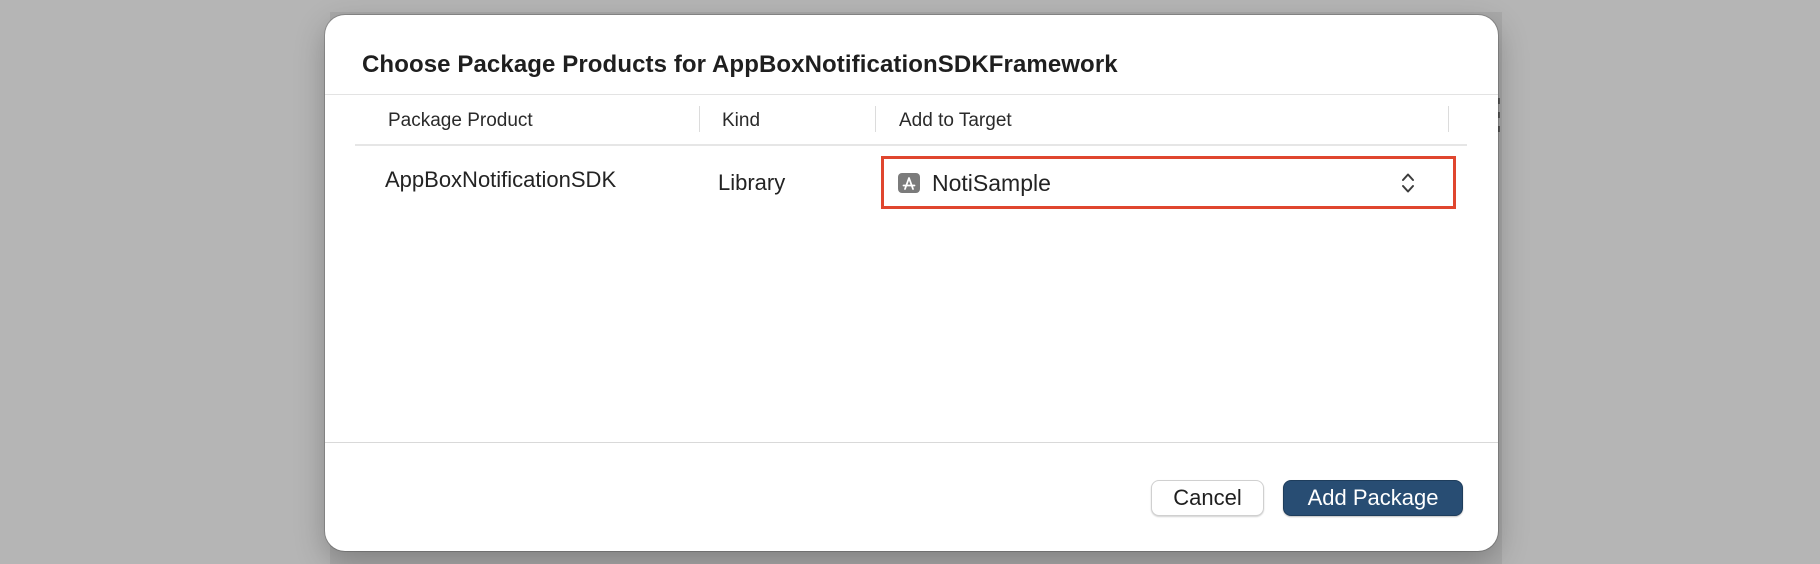  What do you see at coordinates (1373, 498) in the screenshot?
I see `add-package-button: Add Package` at bounding box center [1373, 498].